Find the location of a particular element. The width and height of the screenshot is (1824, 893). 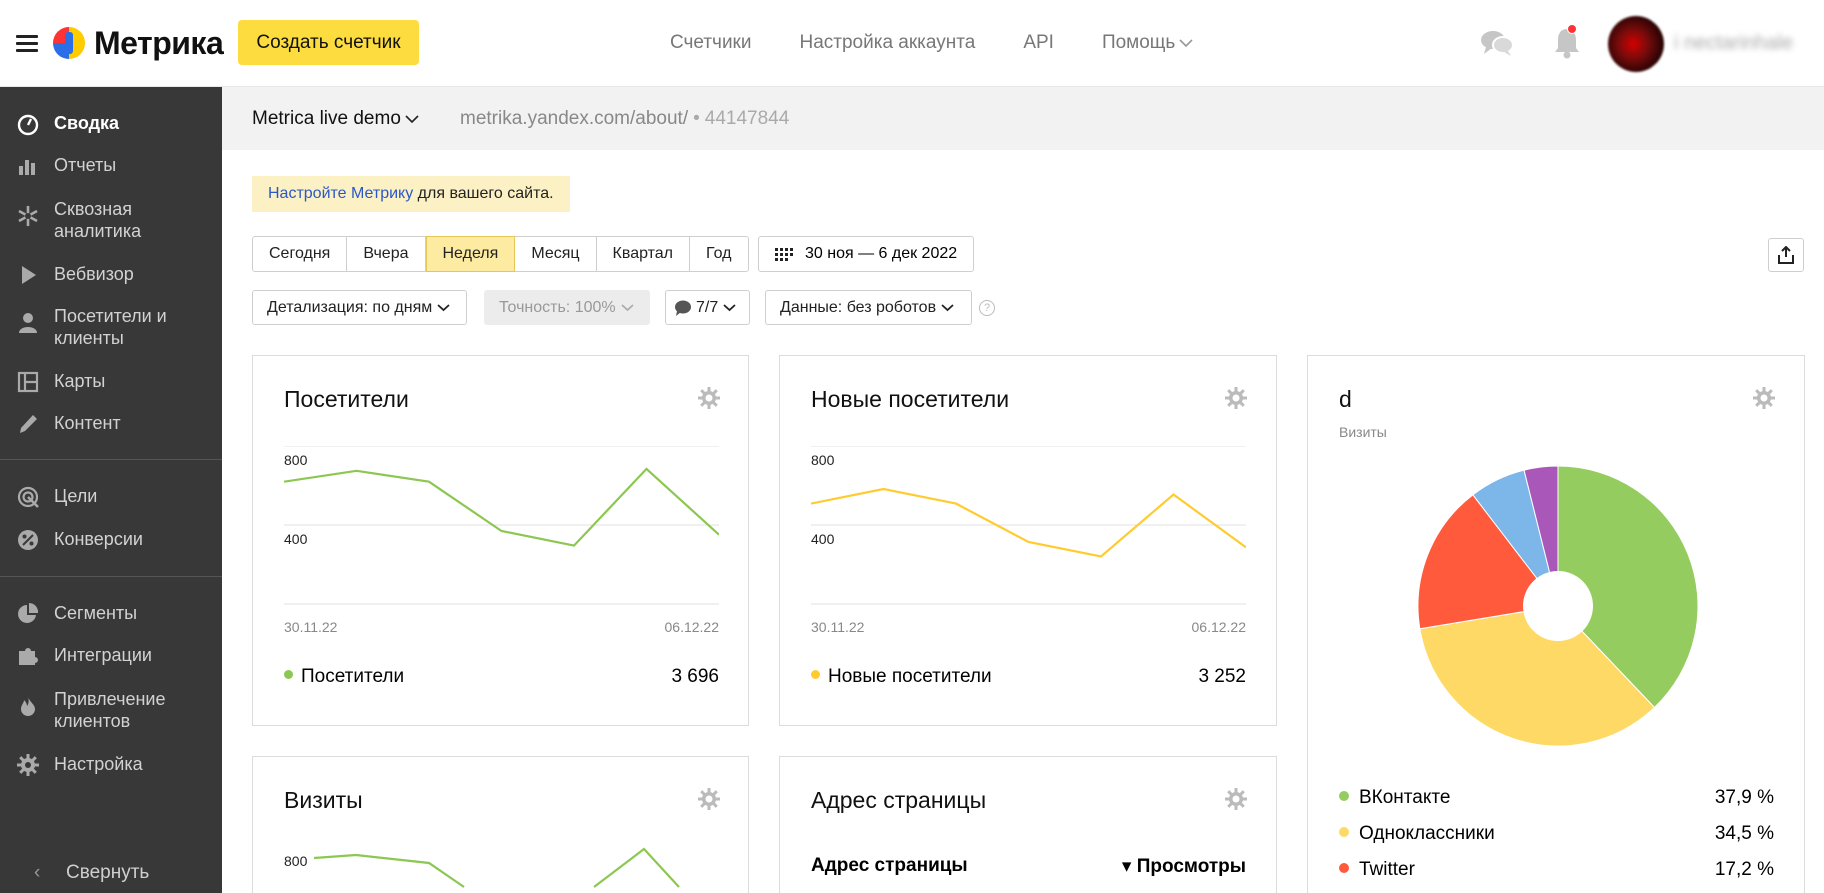

widget-title: Адрес страницы is located at coordinates (898, 800).